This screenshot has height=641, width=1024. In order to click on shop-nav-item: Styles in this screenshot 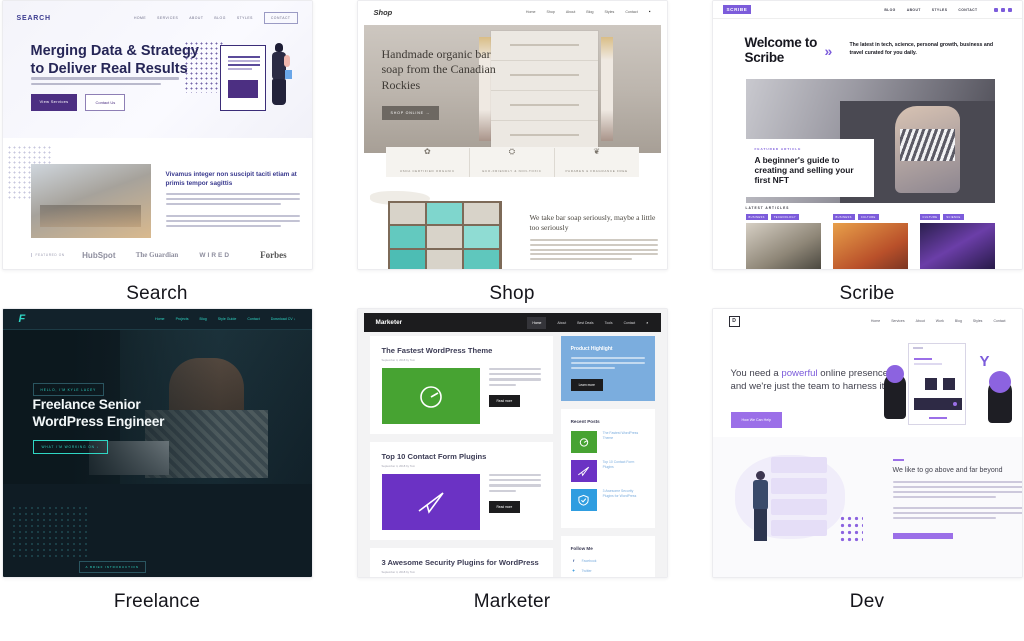, I will do `click(610, 12)`.